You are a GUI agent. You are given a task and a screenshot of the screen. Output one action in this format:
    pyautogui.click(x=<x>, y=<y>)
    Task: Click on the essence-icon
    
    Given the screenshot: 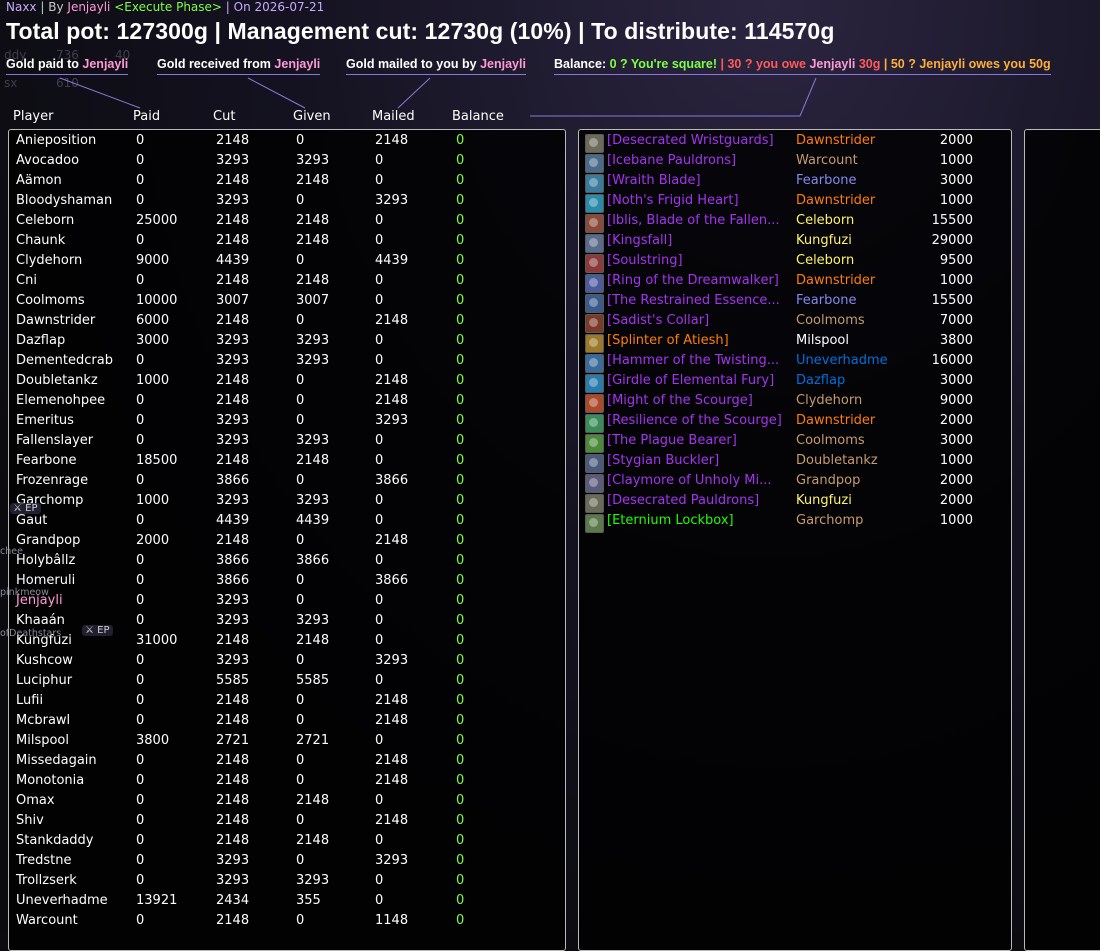 What is the action you would take?
    pyautogui.click(x=594, y=303)
    